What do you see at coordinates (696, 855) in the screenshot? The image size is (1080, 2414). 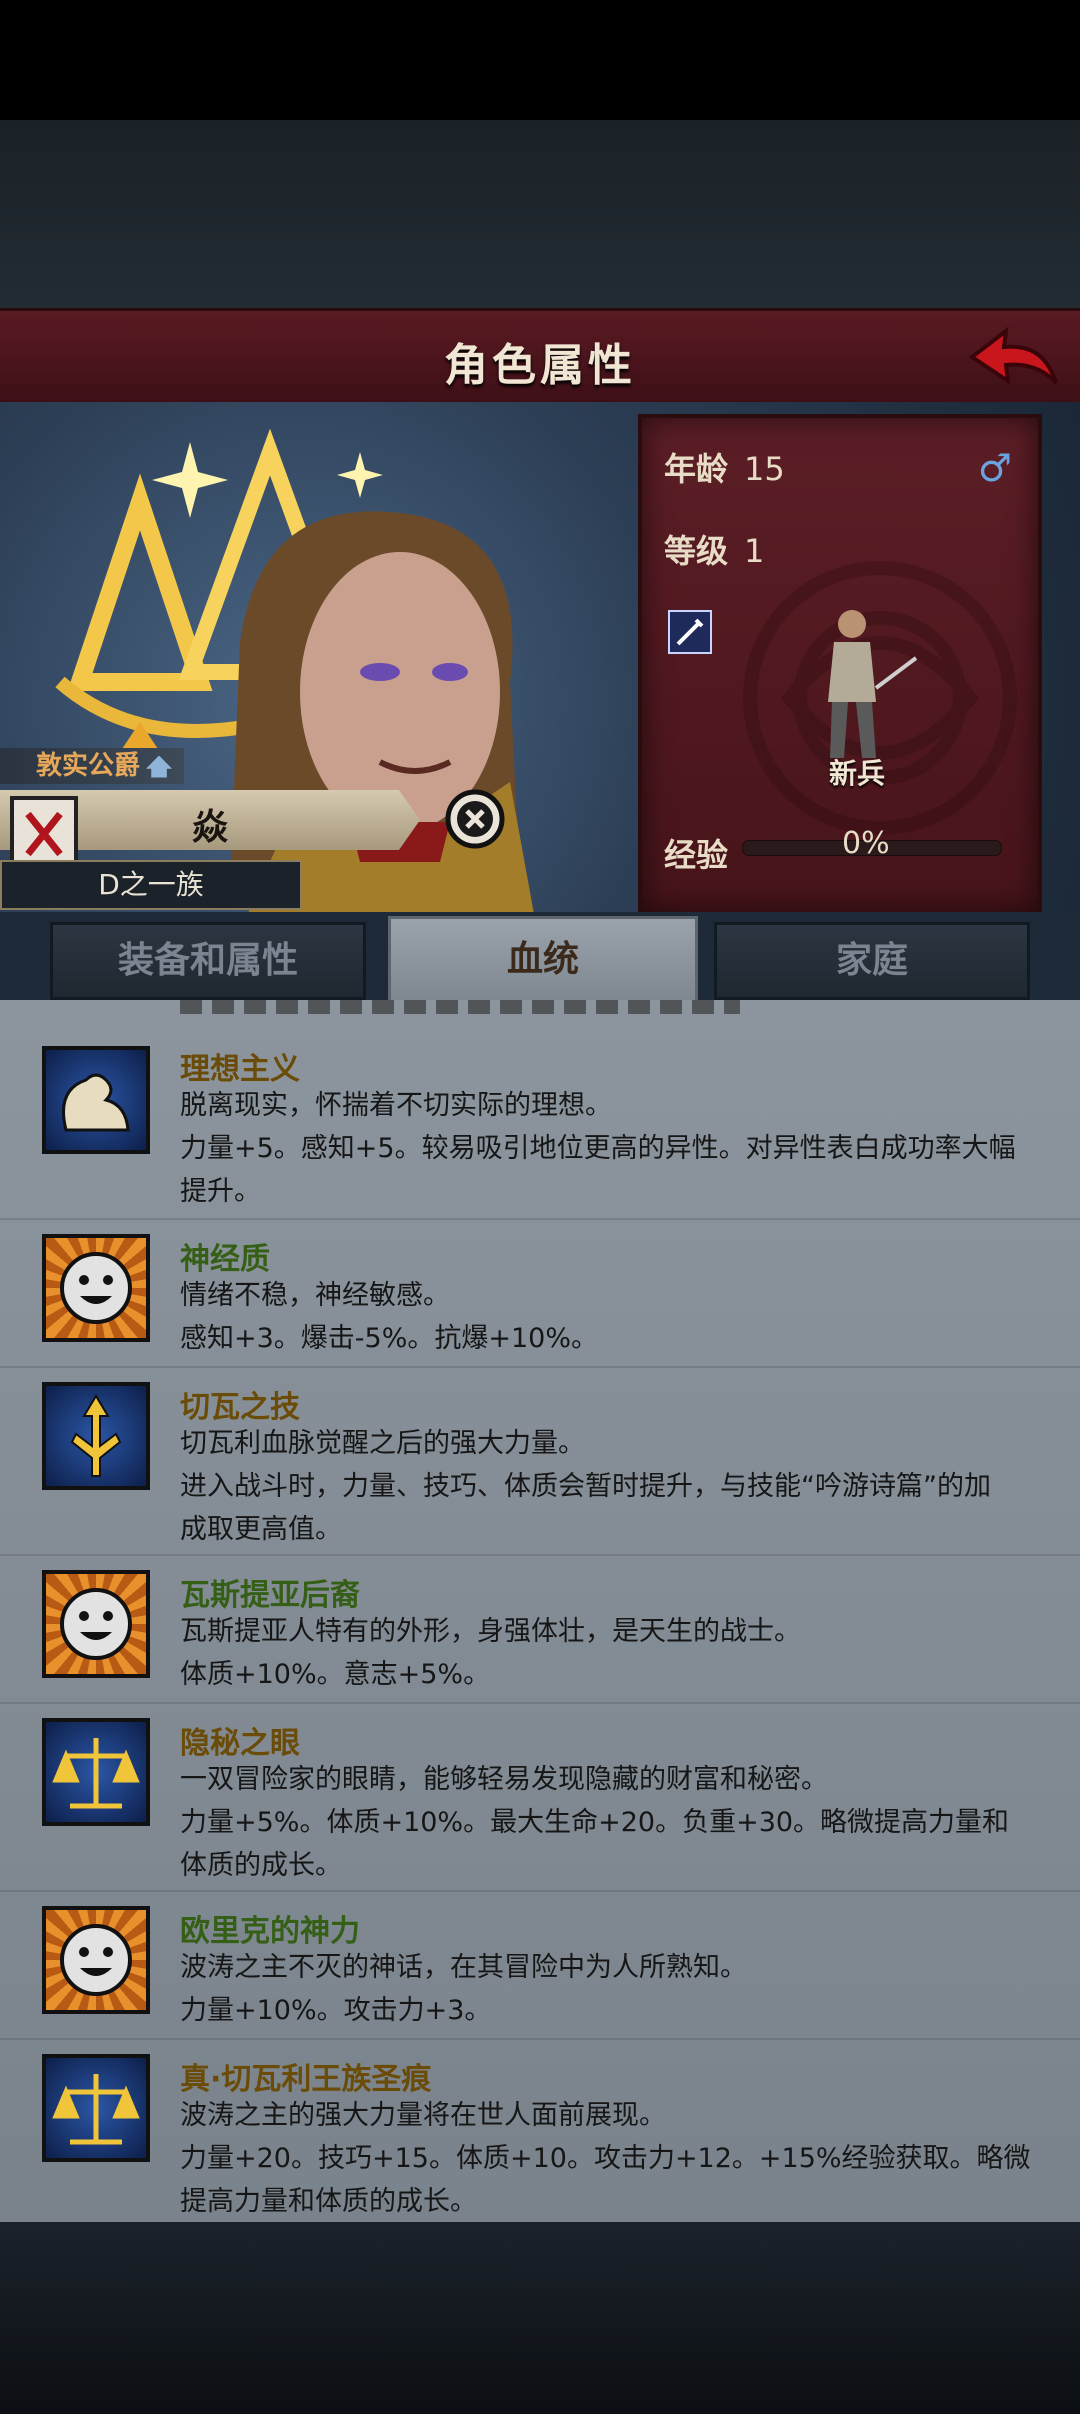 I see `exp-label: 经验` at bounding box center [696, 855].